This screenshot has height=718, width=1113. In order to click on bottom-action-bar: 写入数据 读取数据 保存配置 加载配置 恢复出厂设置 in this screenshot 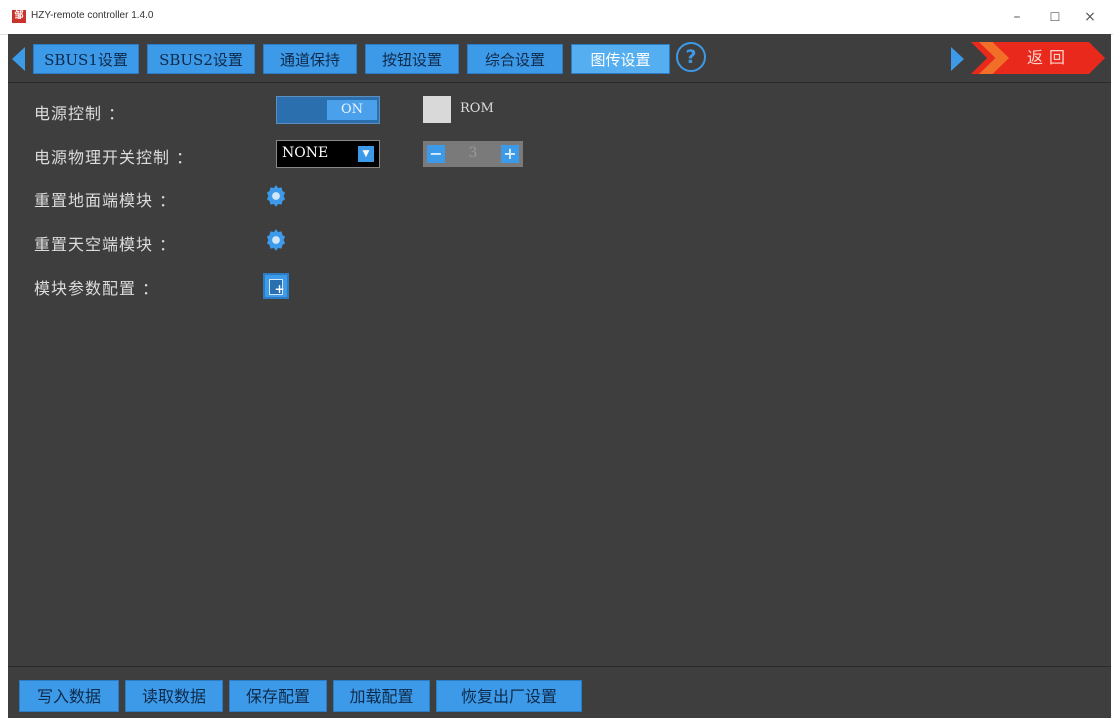, I will do `click(559, 692)`.